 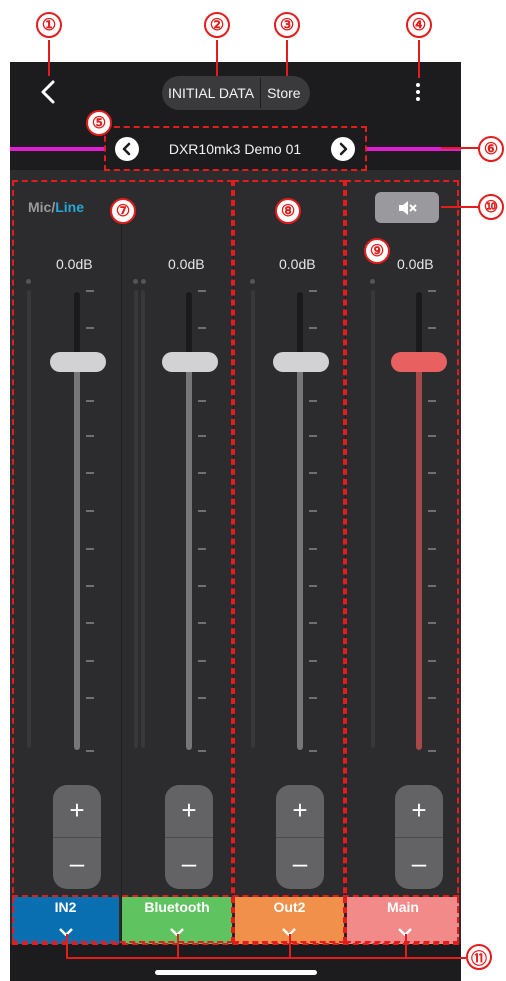 What do you see at coordinates (419, 25) in the screenshot?
I see `callout-4: ④` at bounding box center [419, 25].